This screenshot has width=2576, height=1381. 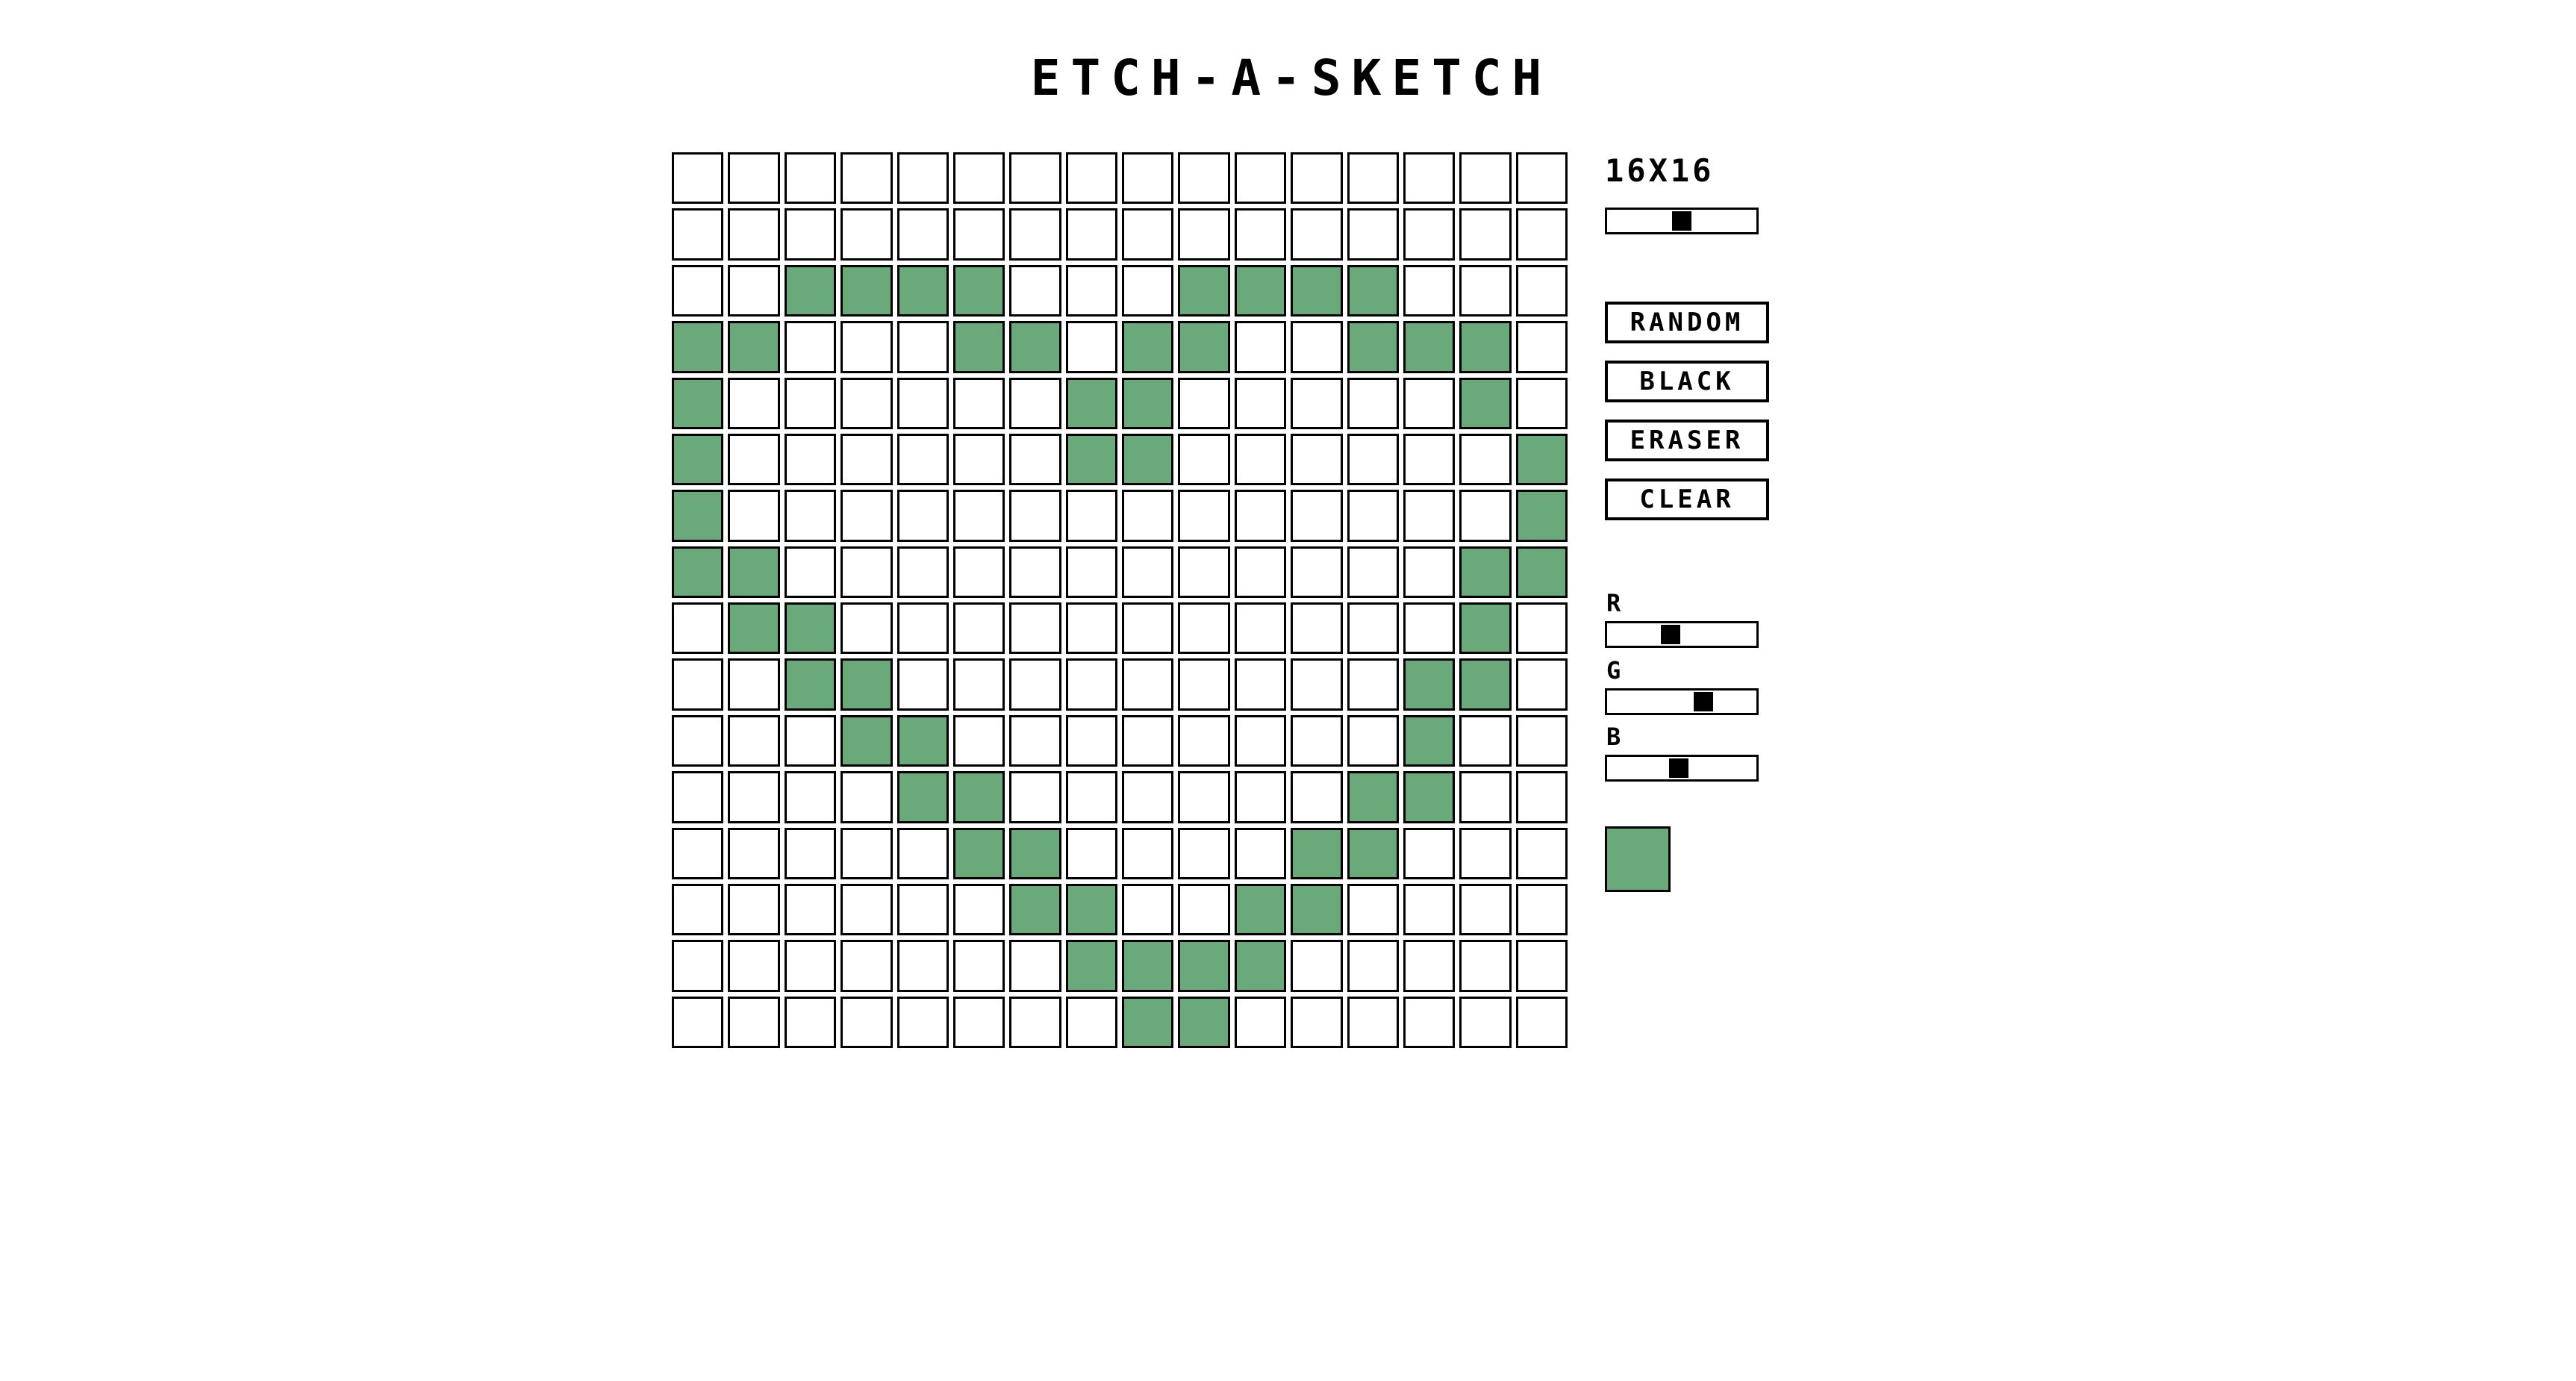 What do you see at coordinates (1703, 701) in the screenshot?
I see `green-slider-thumb` at bounding box center [1703, 701].